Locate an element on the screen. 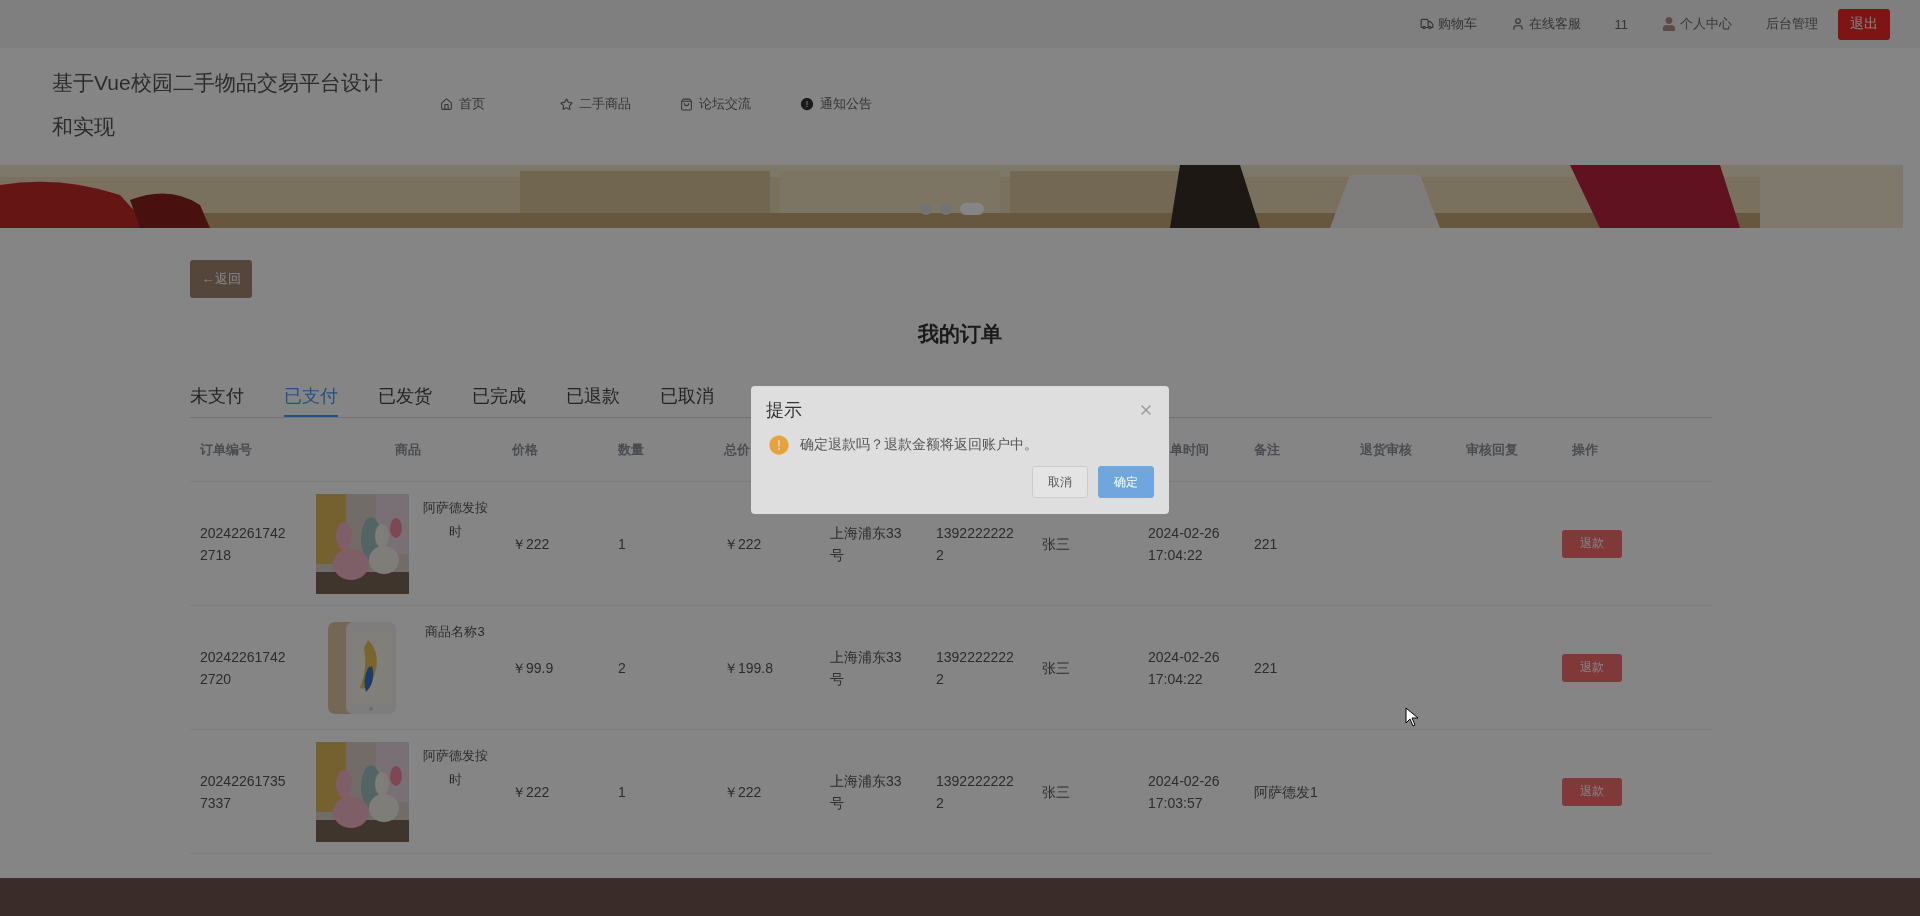 The width and height of the screenshot is (1920, 916). dialog-message: 确定退款吗？退款金额将返回账户中。 is located at coordinates (919, 445).